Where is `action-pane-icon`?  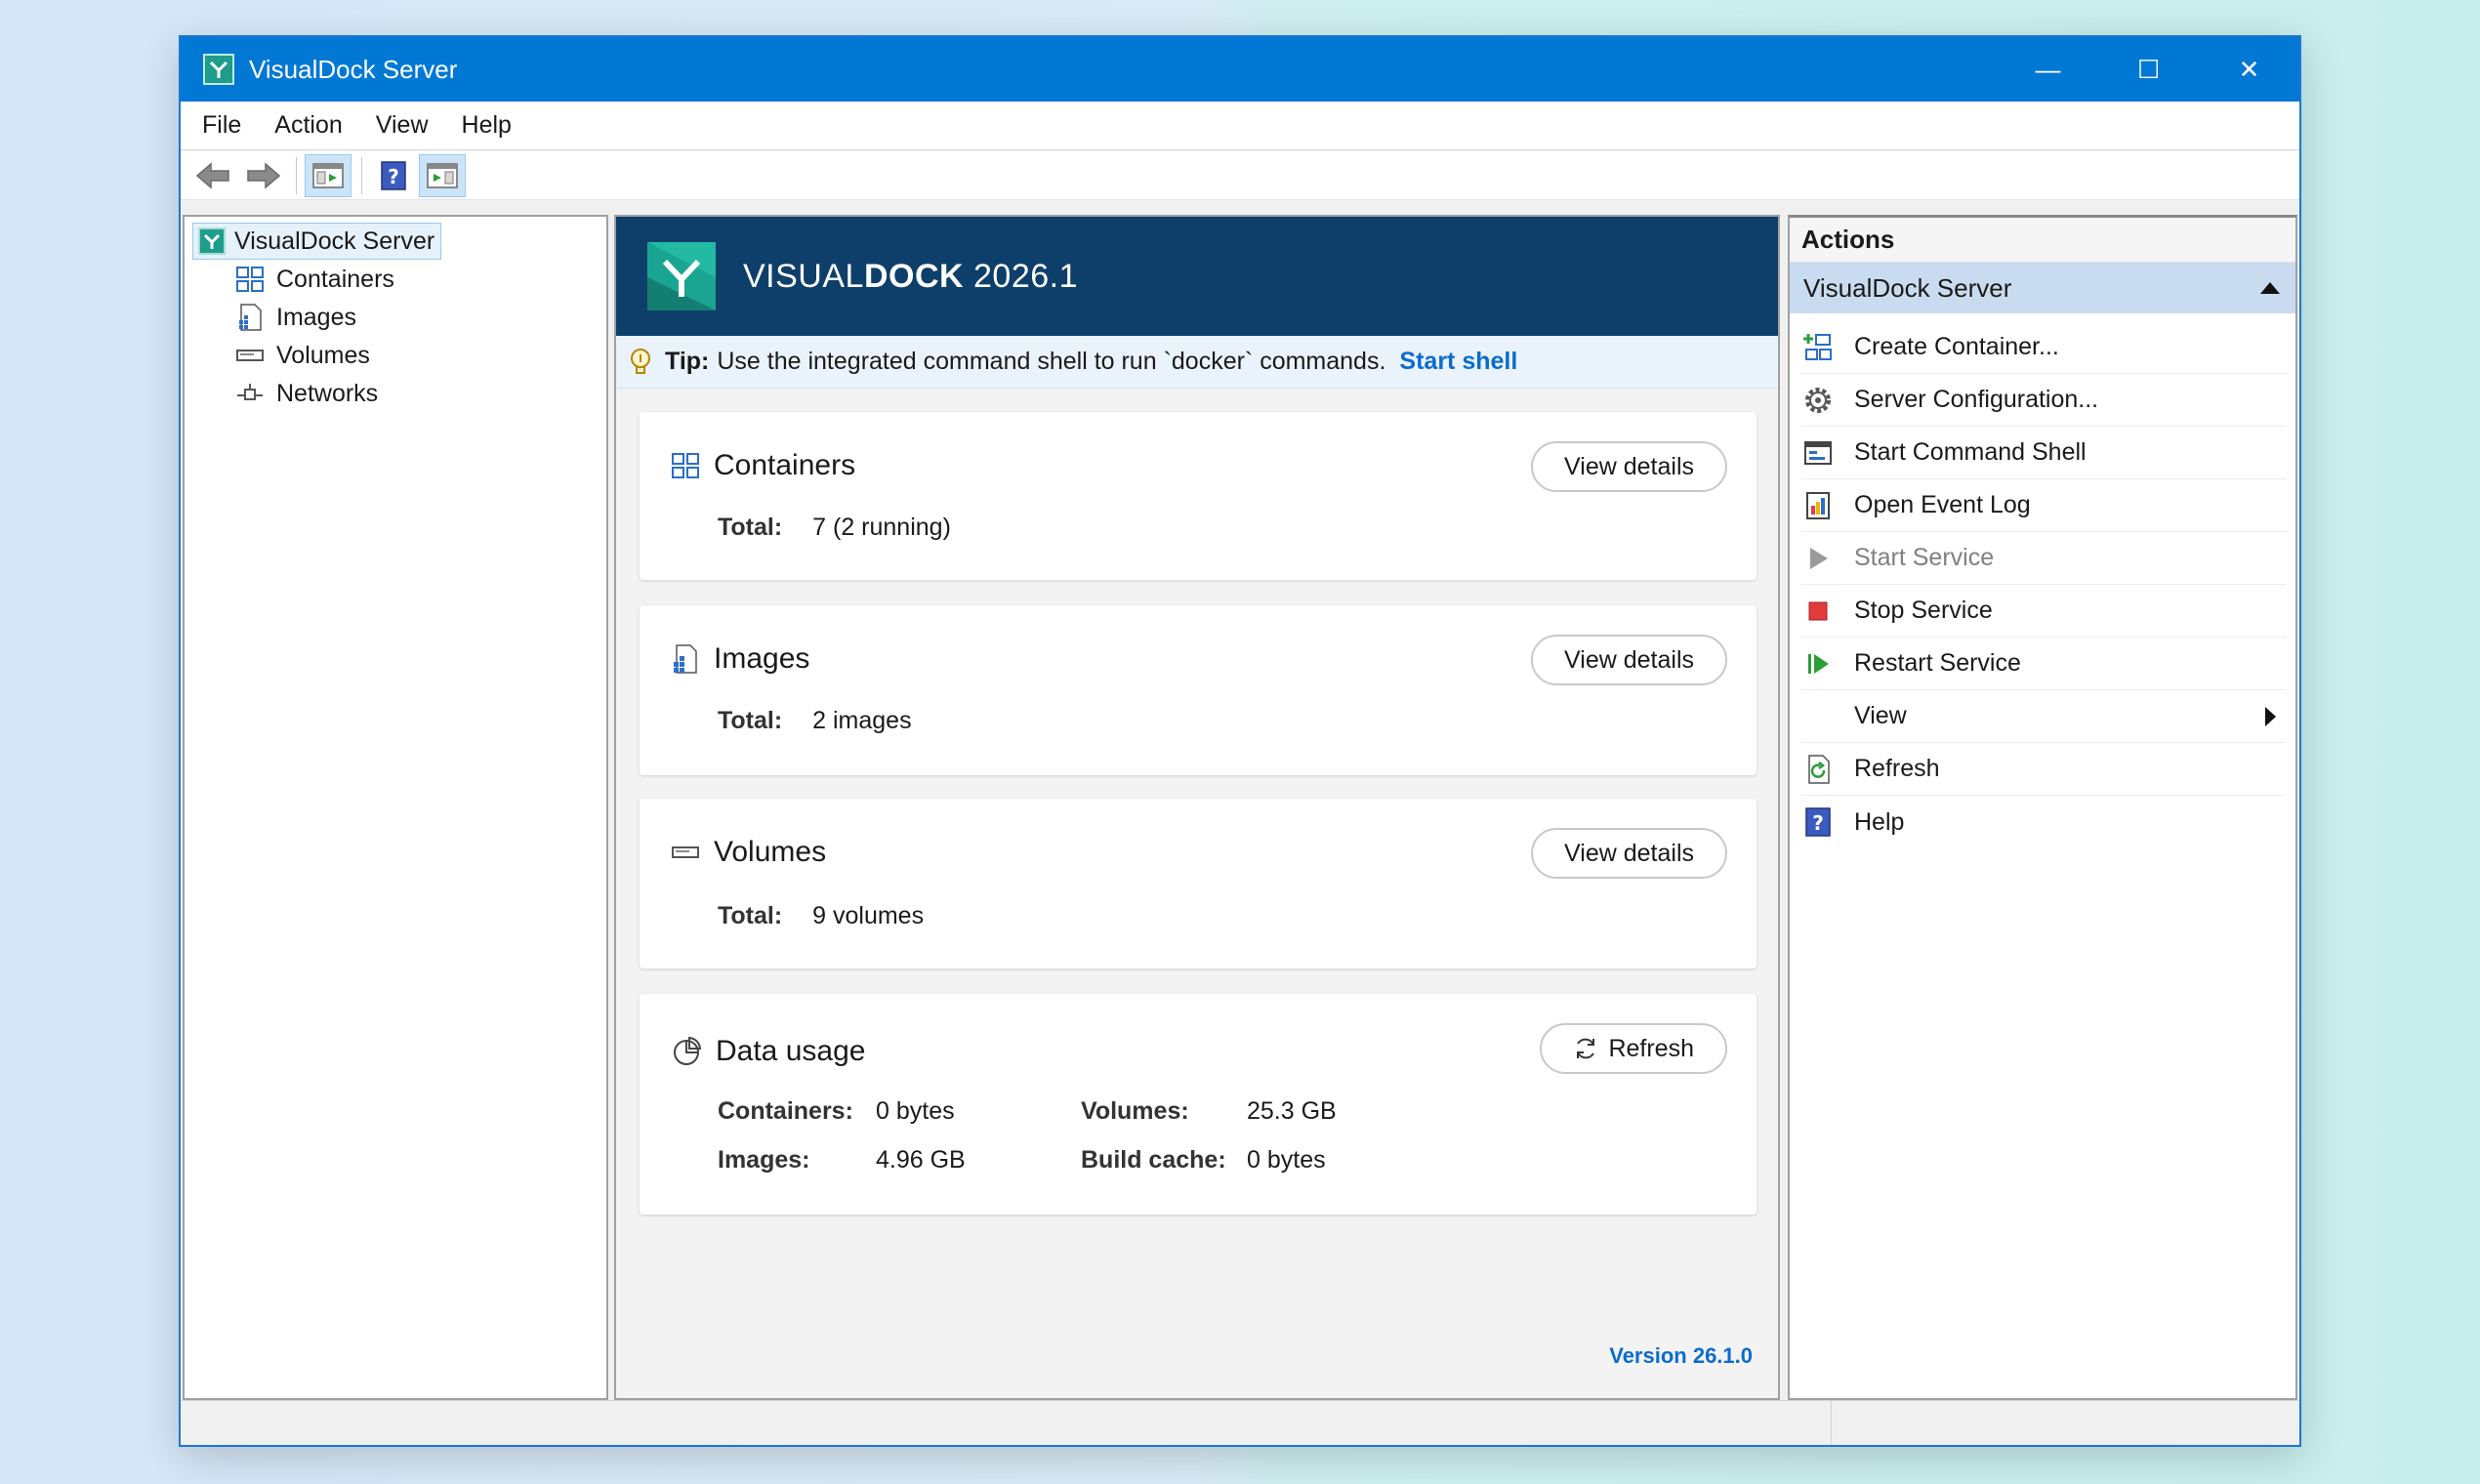 action-pane-icon is located at coordinates (442, 176).